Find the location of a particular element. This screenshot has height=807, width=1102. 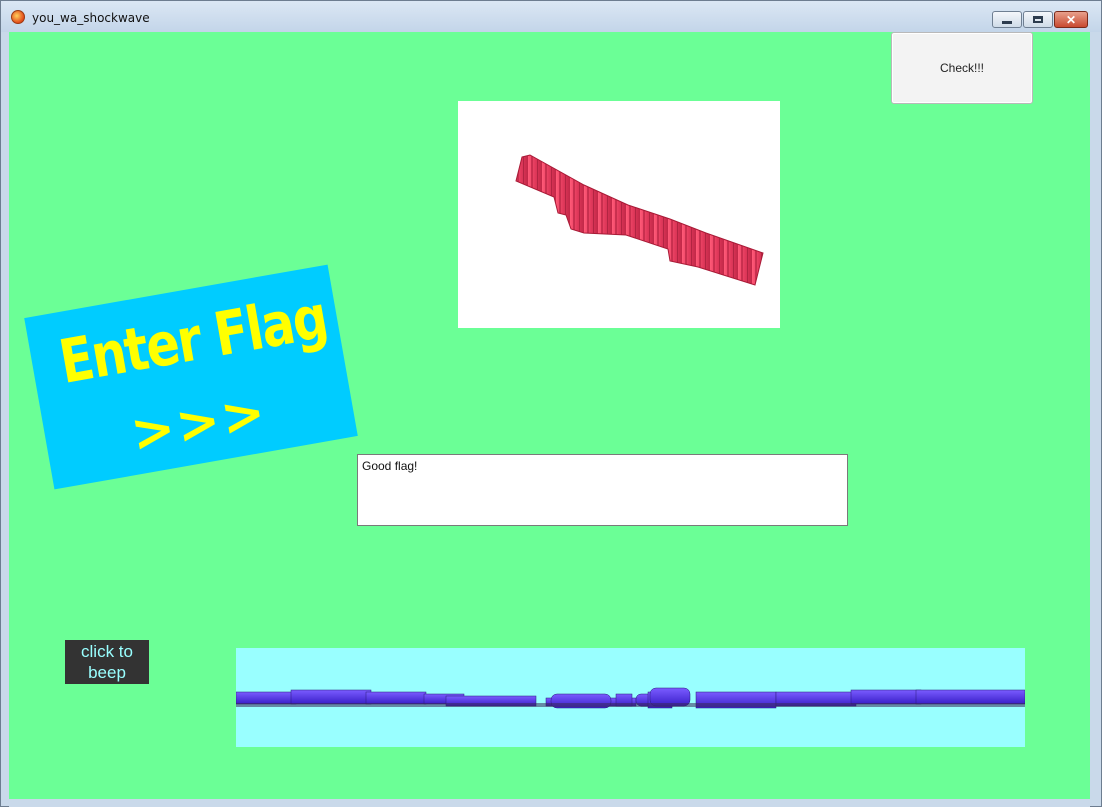

minimize-icon is located at coordinates (1007, 19).